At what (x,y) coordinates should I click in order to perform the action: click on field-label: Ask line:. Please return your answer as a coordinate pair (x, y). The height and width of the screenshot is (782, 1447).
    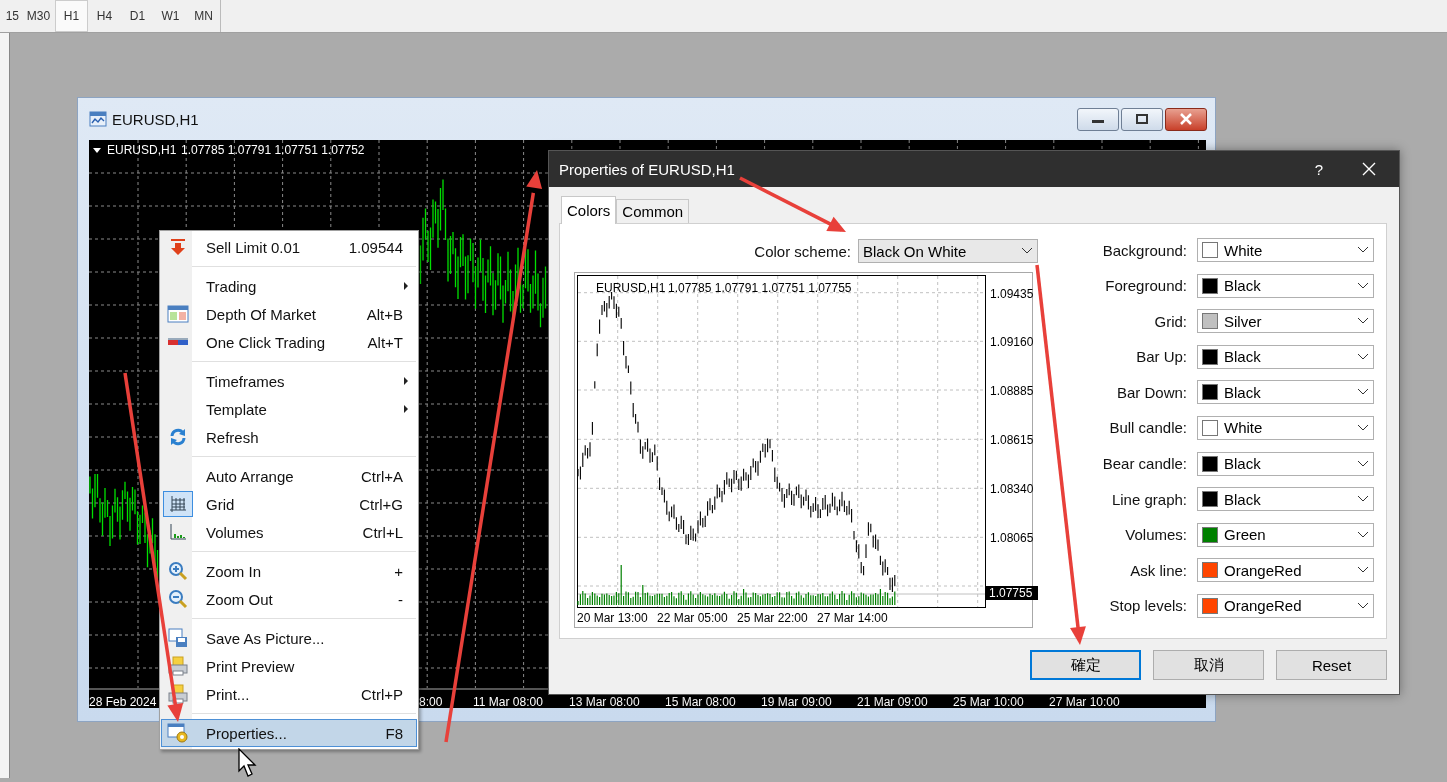
    Looking at the image, I should click on (1158, 570).